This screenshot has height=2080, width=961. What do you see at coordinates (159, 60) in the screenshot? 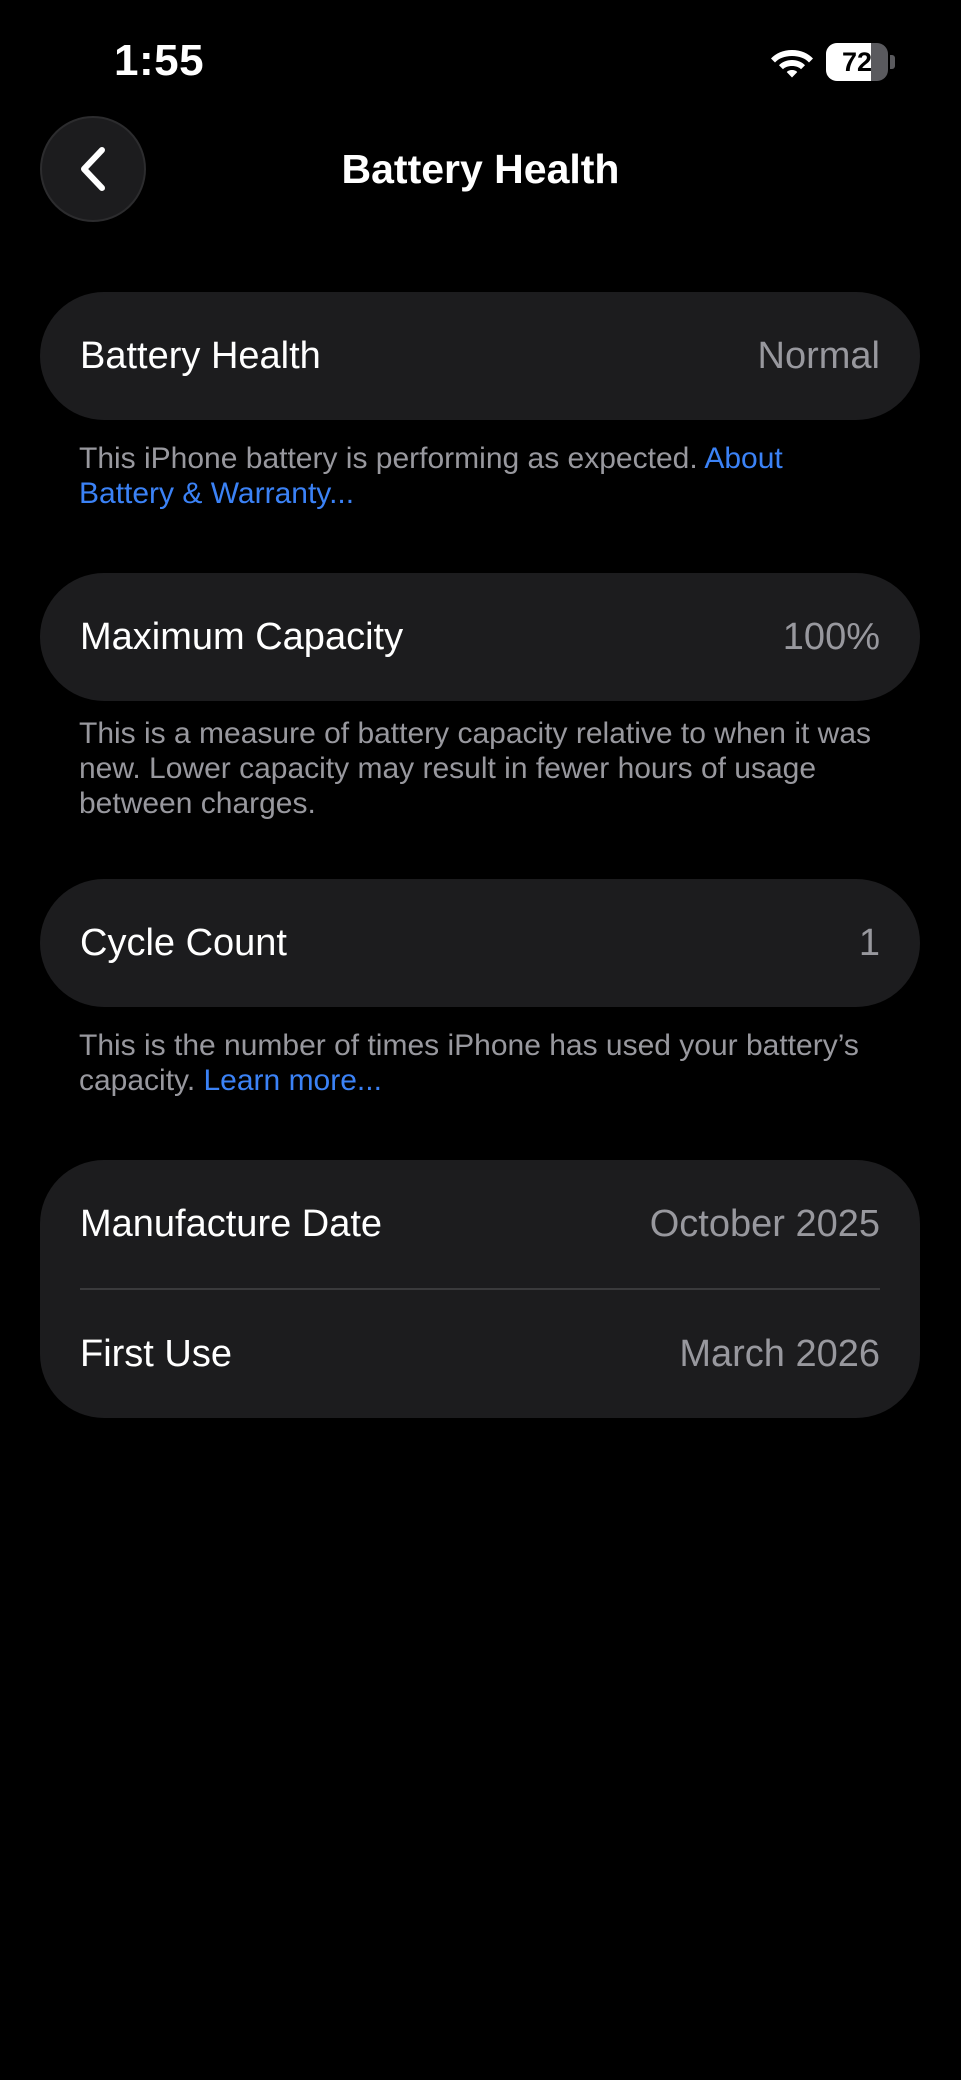
I see `status-time: 1:55` at bounding box center [159, 60].